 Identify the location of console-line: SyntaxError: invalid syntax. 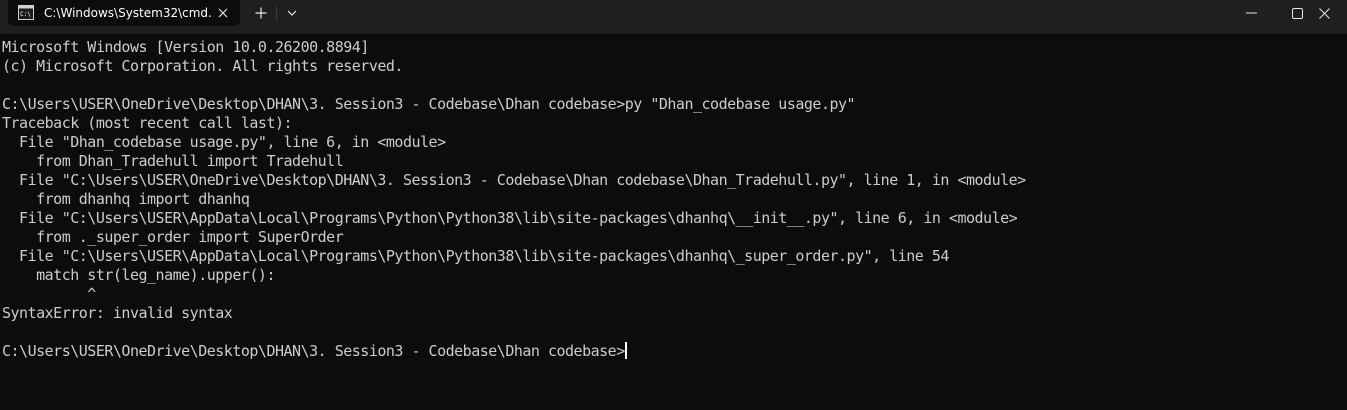
(117, 313).